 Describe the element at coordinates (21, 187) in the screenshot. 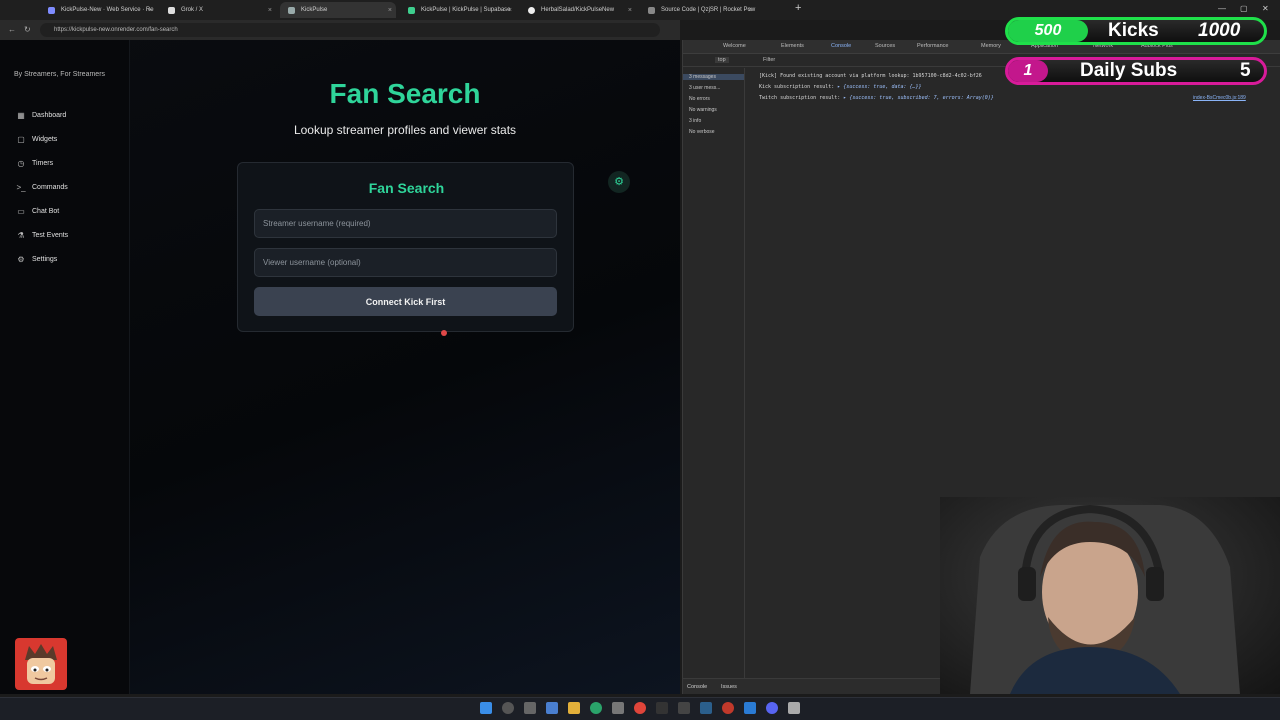

I see `terminal-icon: >_` at that location.